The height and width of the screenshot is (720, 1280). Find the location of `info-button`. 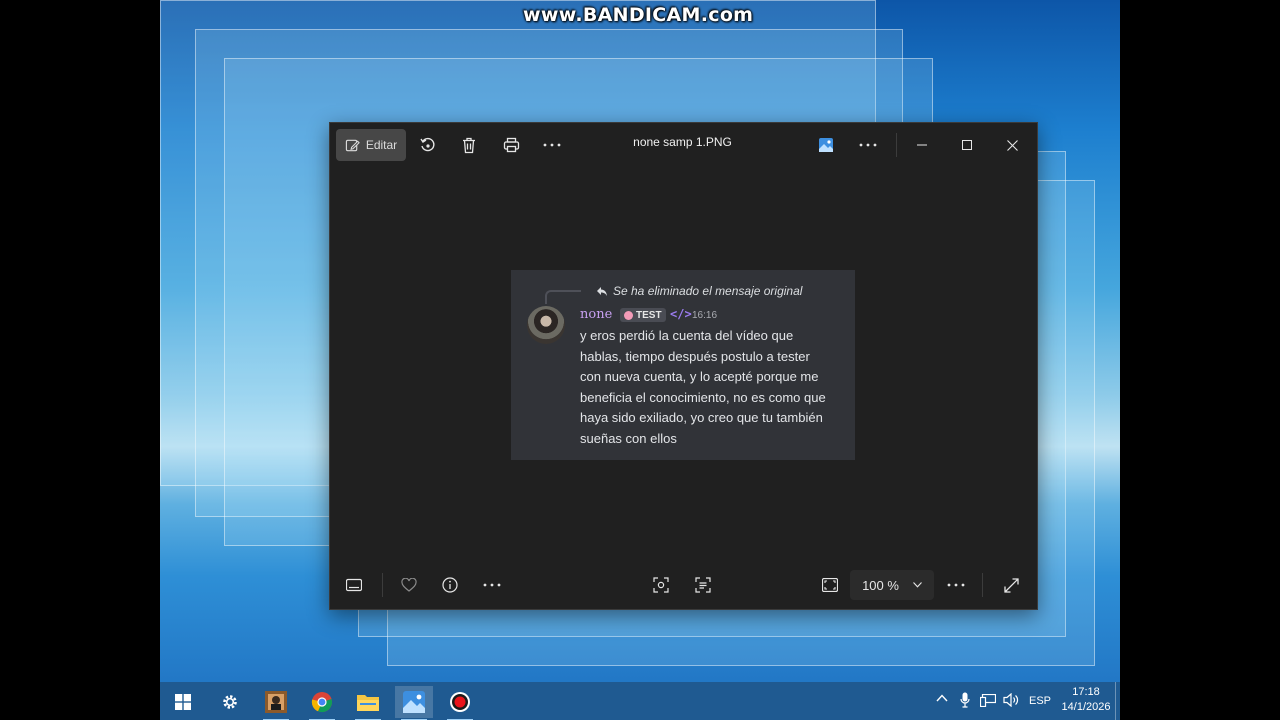

info-button is located at coordinates (450, 585).